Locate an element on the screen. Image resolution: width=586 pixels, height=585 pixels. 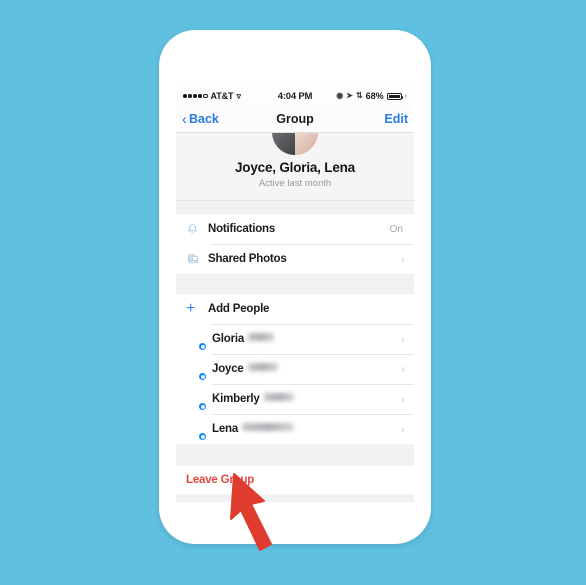
location-arrow-icon: ➤ is located at coordinates (349, 95).